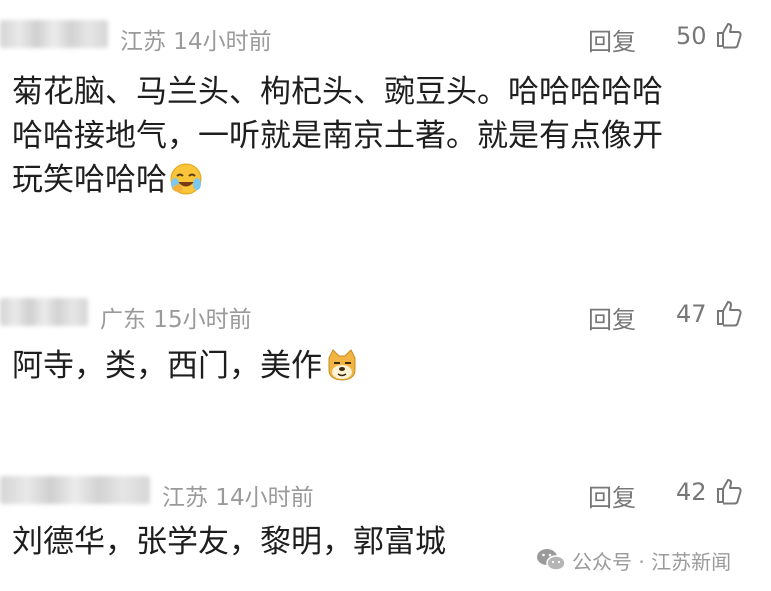 The width and height of the screenshot is (771, 591). What do you see at coordinates (176, 320) in the screenshot?
I see `comment-region-time: 广东 15小时前` at bounding box center [176, 320].